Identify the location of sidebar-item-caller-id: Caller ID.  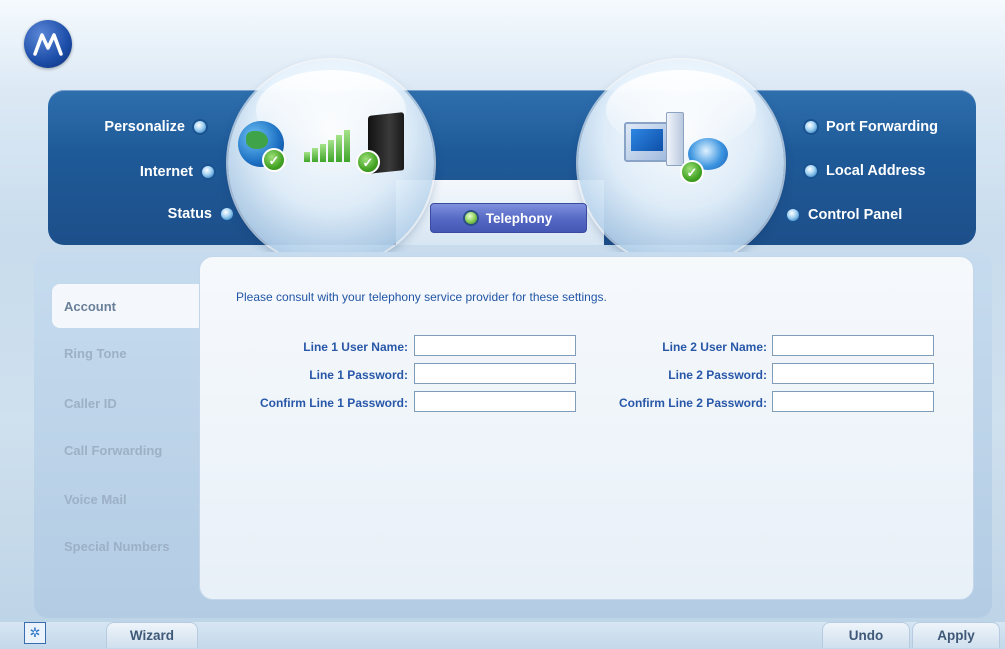
(127, 403).